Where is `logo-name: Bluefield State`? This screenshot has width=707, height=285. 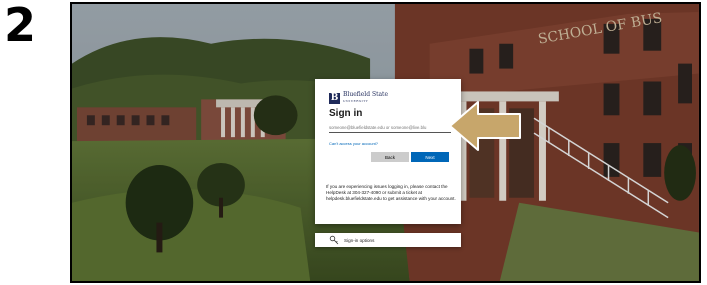
logo-name: Bluefield State is located at coordinates (366, 94).